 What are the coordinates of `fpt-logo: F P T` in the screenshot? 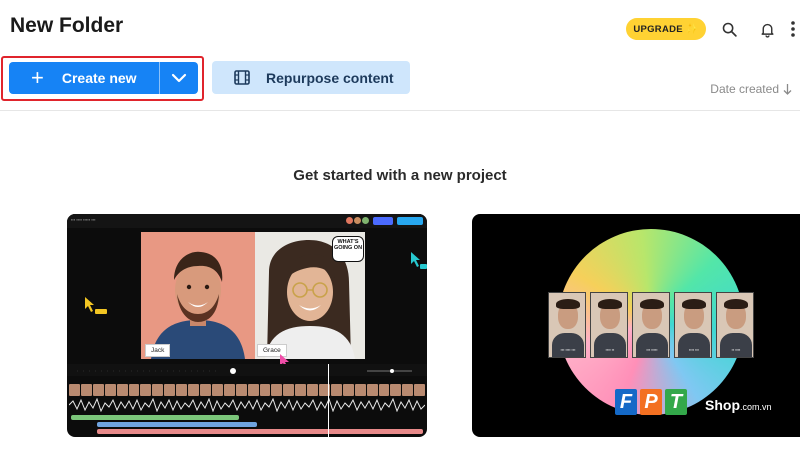 It's located at (651, 402).